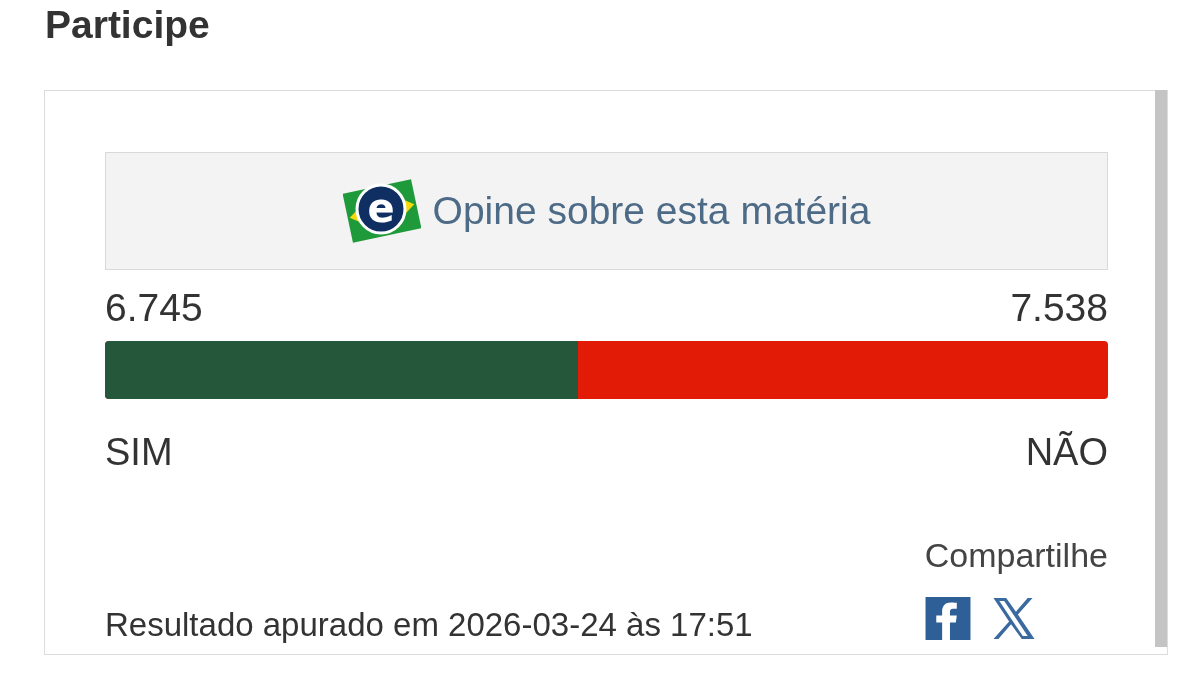 This screenshot has width=1195, height=675. I want to click on facebook-share-link, so click(947, 618).